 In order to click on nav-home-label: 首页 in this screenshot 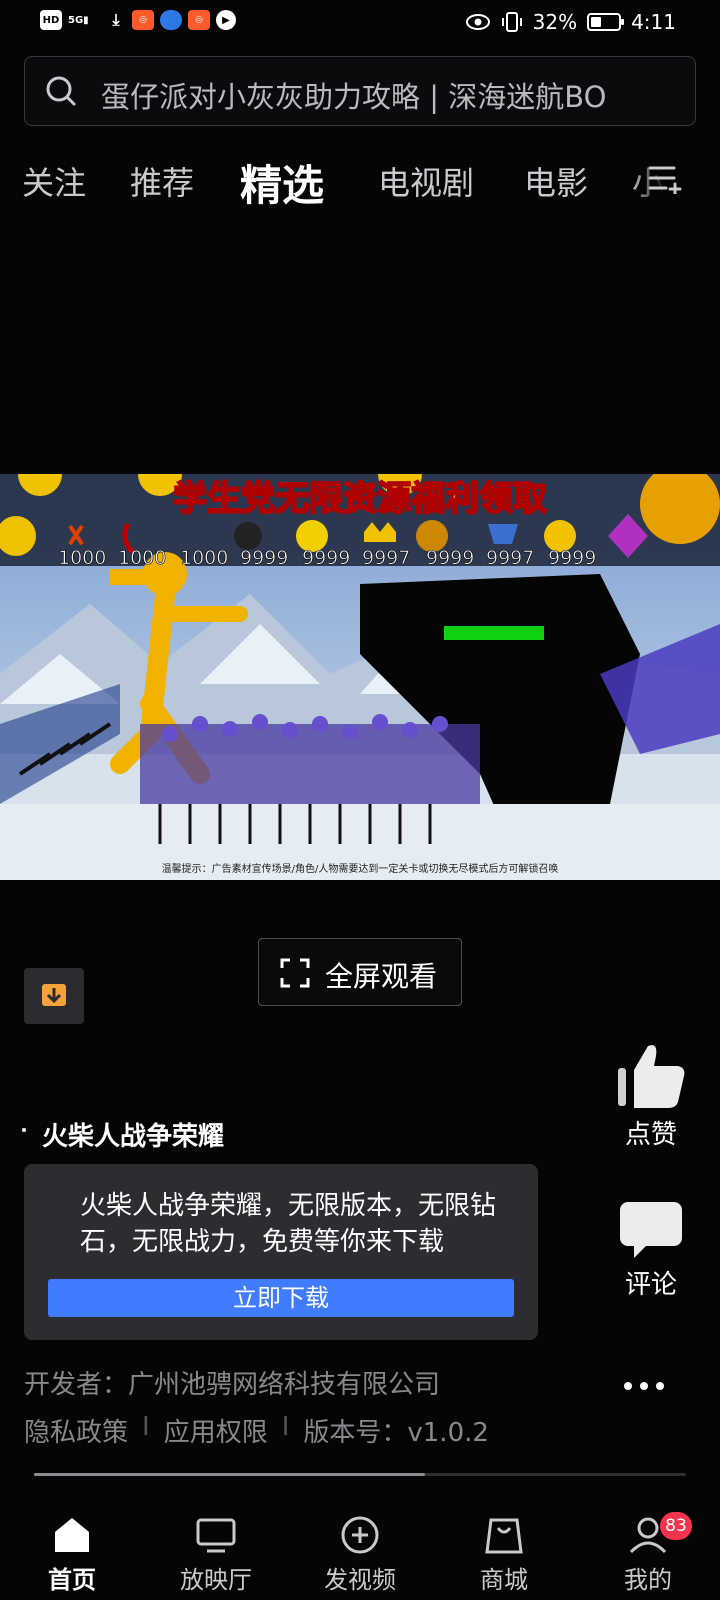, I will do `click(72, 1580)`.